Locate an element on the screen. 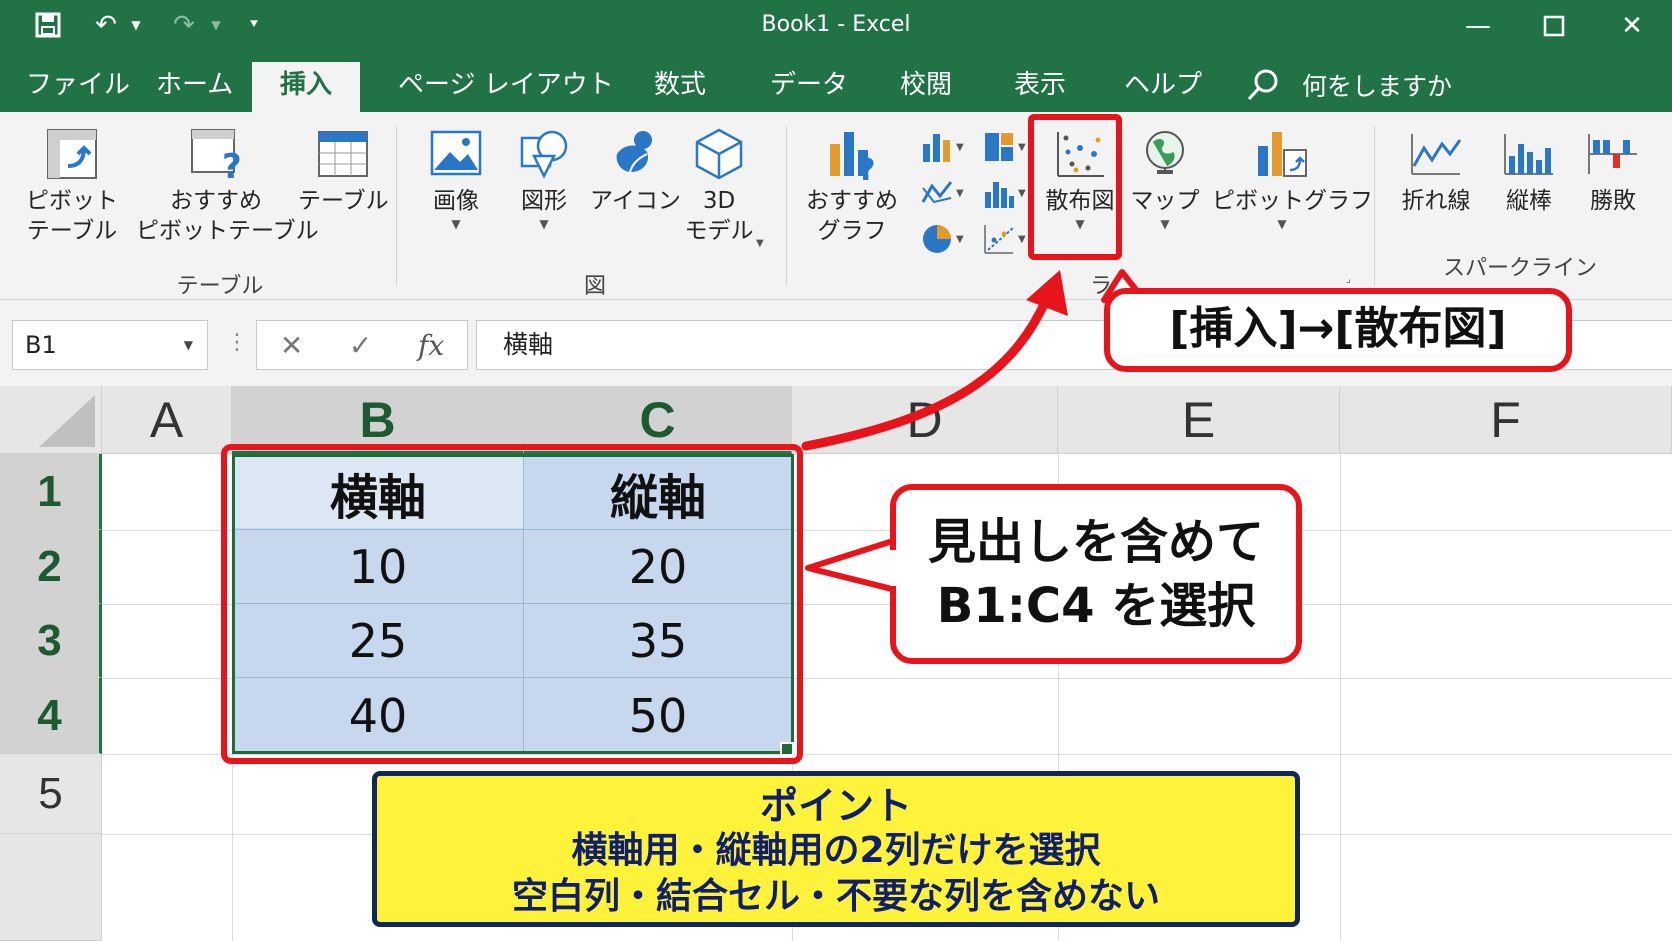 This screenshot has height=941, width=1672. insert-scatter-callout: [挿入]→[散布図] is located at coordinates (1338, 330).